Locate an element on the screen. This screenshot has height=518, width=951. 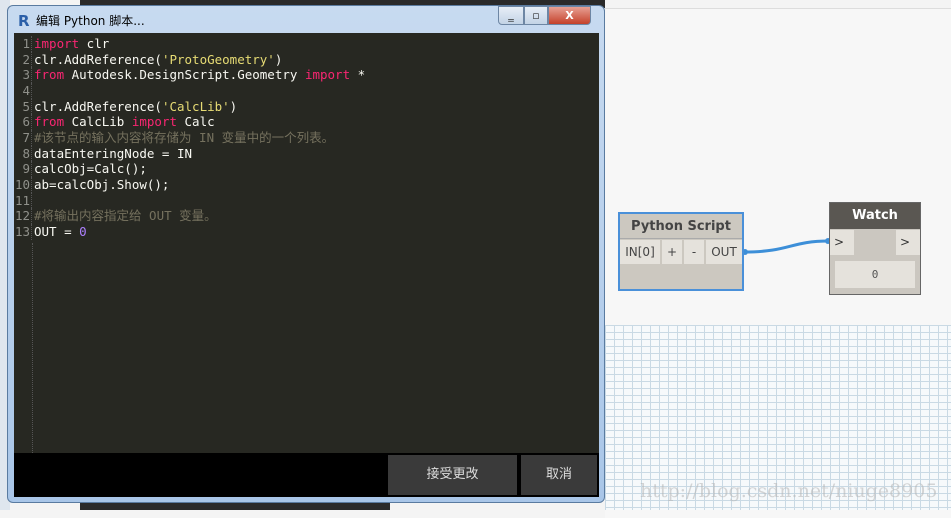
output-port: OUT is located at coordinates (724, 252).